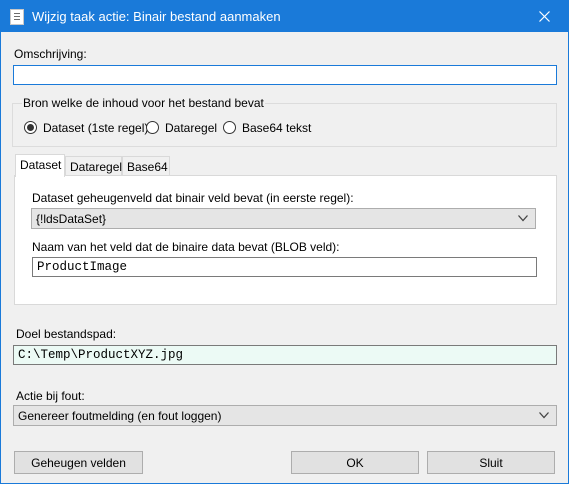 This screenshot has width=569, height=484. I want to click on tab-dataset: Dataset, so click(40, 165).